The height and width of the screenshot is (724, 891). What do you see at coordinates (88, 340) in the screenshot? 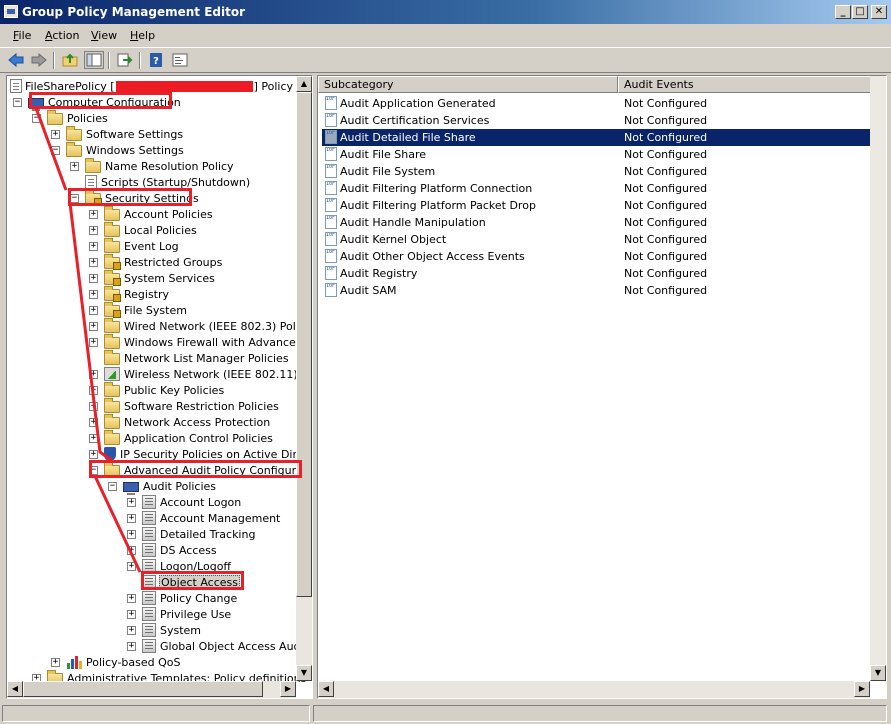
I see `annotation-path` at bounding box center [88, 340].